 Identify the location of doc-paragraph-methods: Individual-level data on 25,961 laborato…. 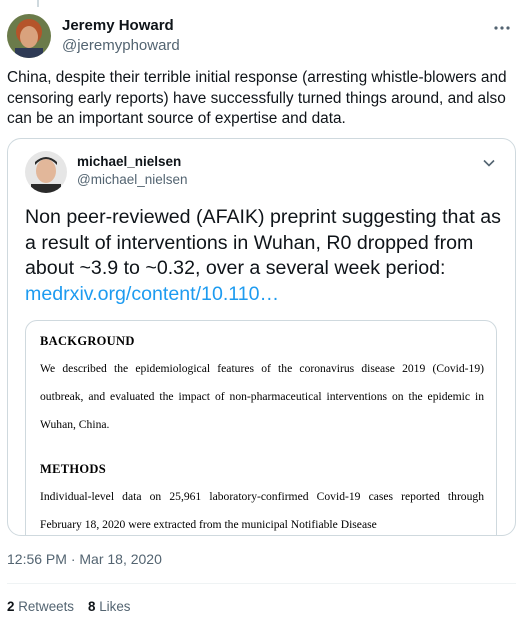
(262, 510).